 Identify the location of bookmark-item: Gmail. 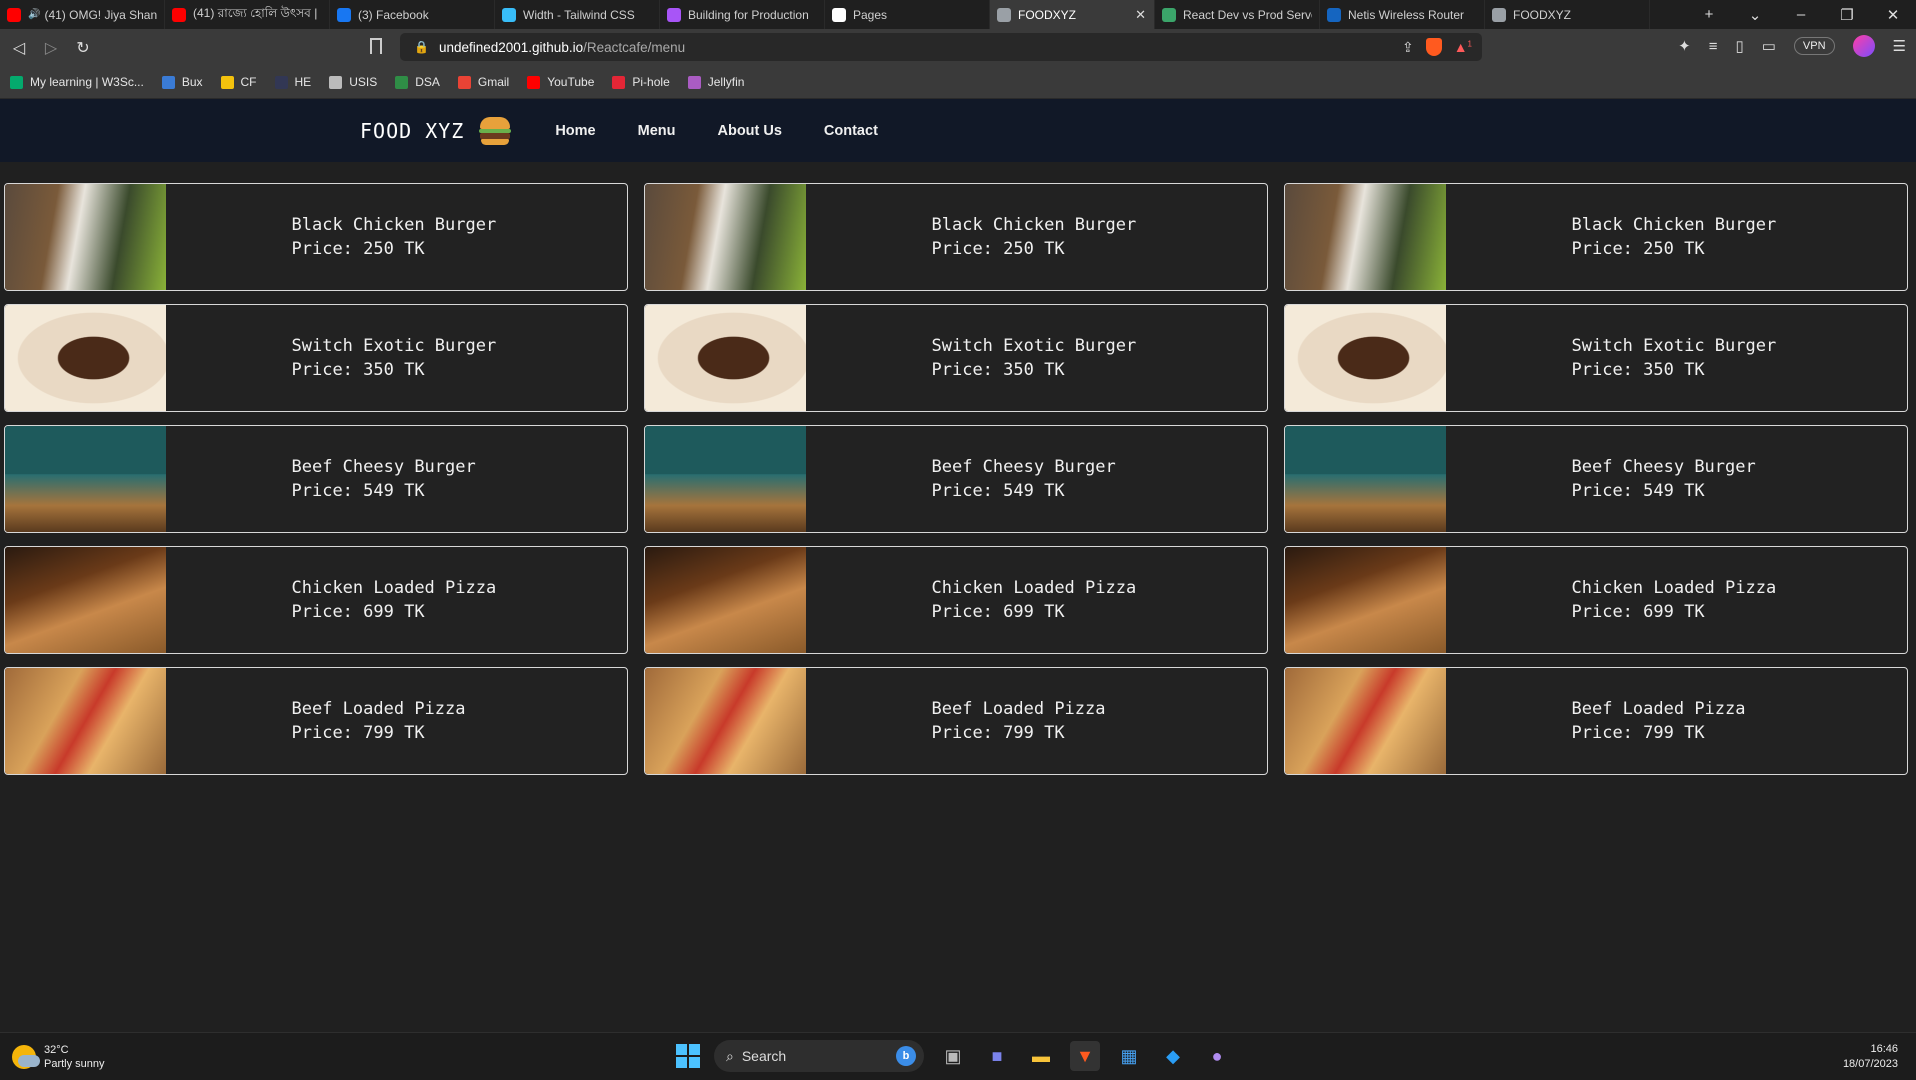
(483, 82).